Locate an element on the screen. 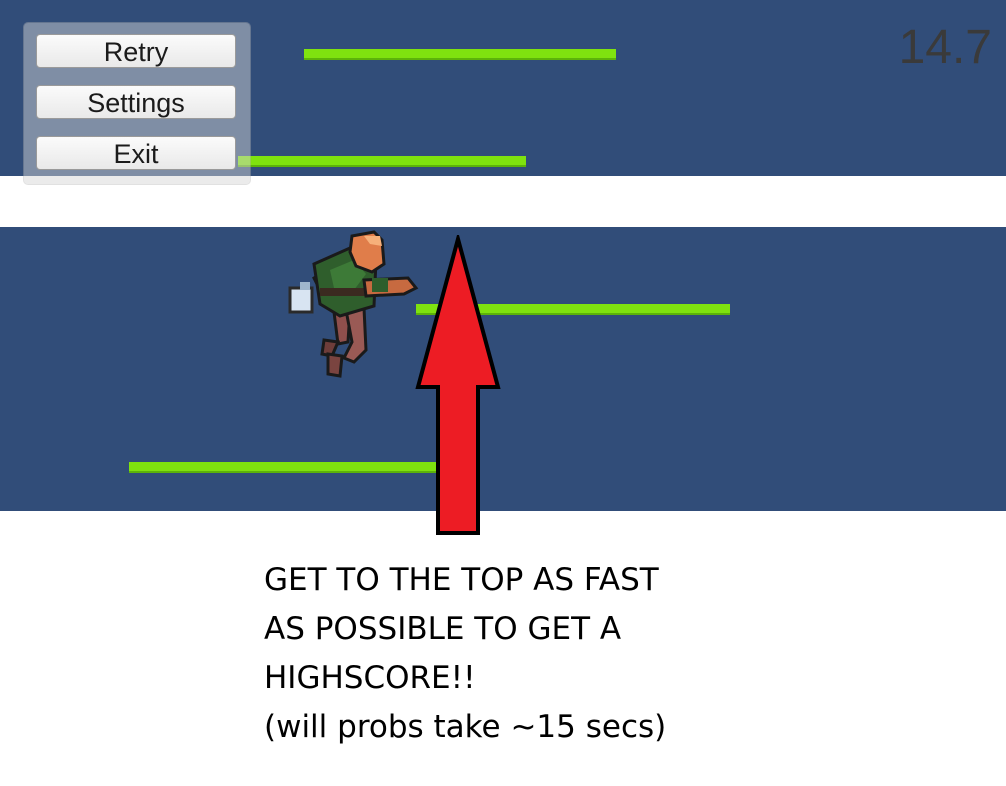 The width and height of the screenshot is (1006, 786). timer-display: 14.7 is located at coordinates (945, 47).